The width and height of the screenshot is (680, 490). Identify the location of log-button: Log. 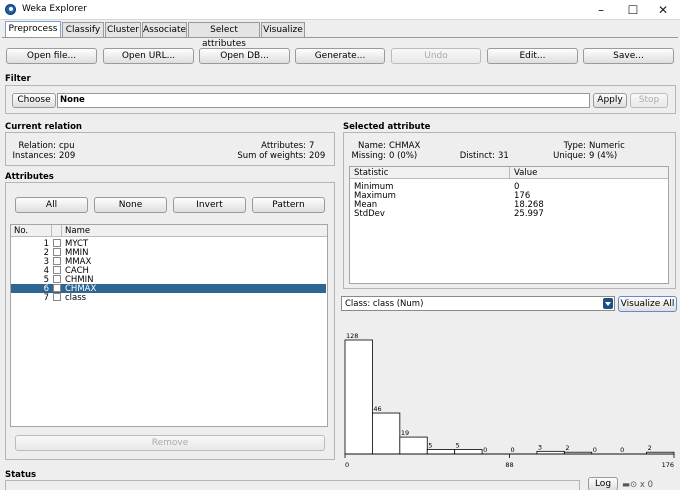
(603, 483).